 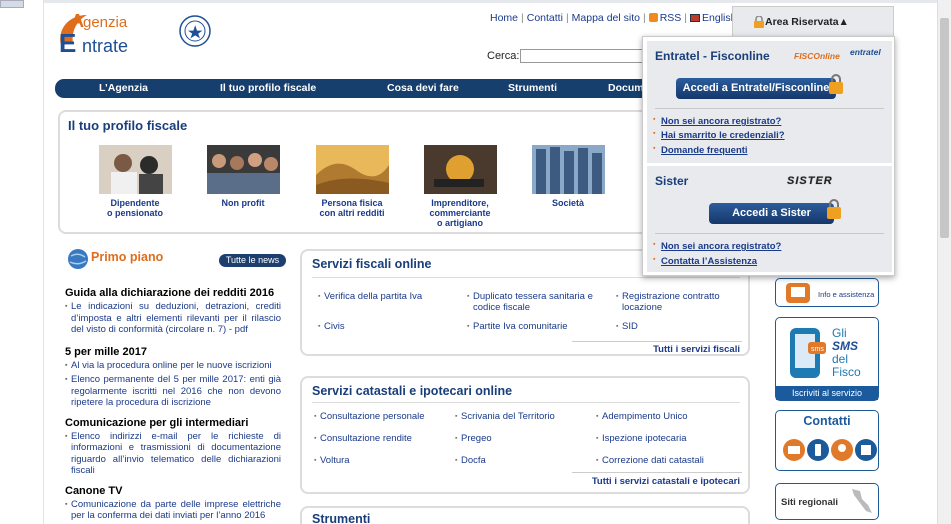 What do you see at coordinates (653, 17) in the screenshot?
I see `rss-icon` at bounding box center [653, 17].